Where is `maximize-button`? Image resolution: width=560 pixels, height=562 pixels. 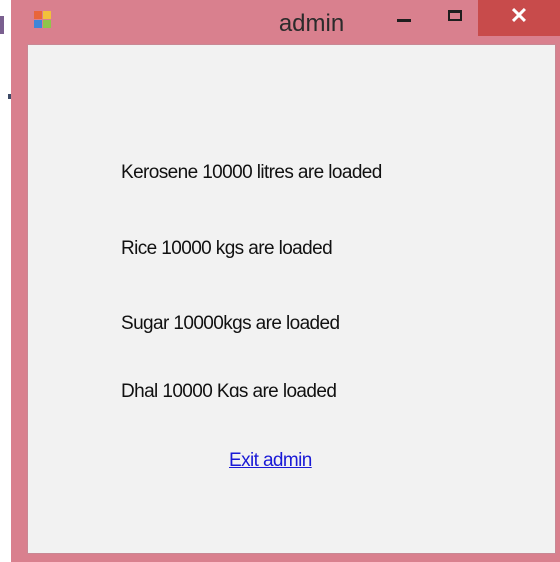
maximize-button is located at coordinates (455, 18).